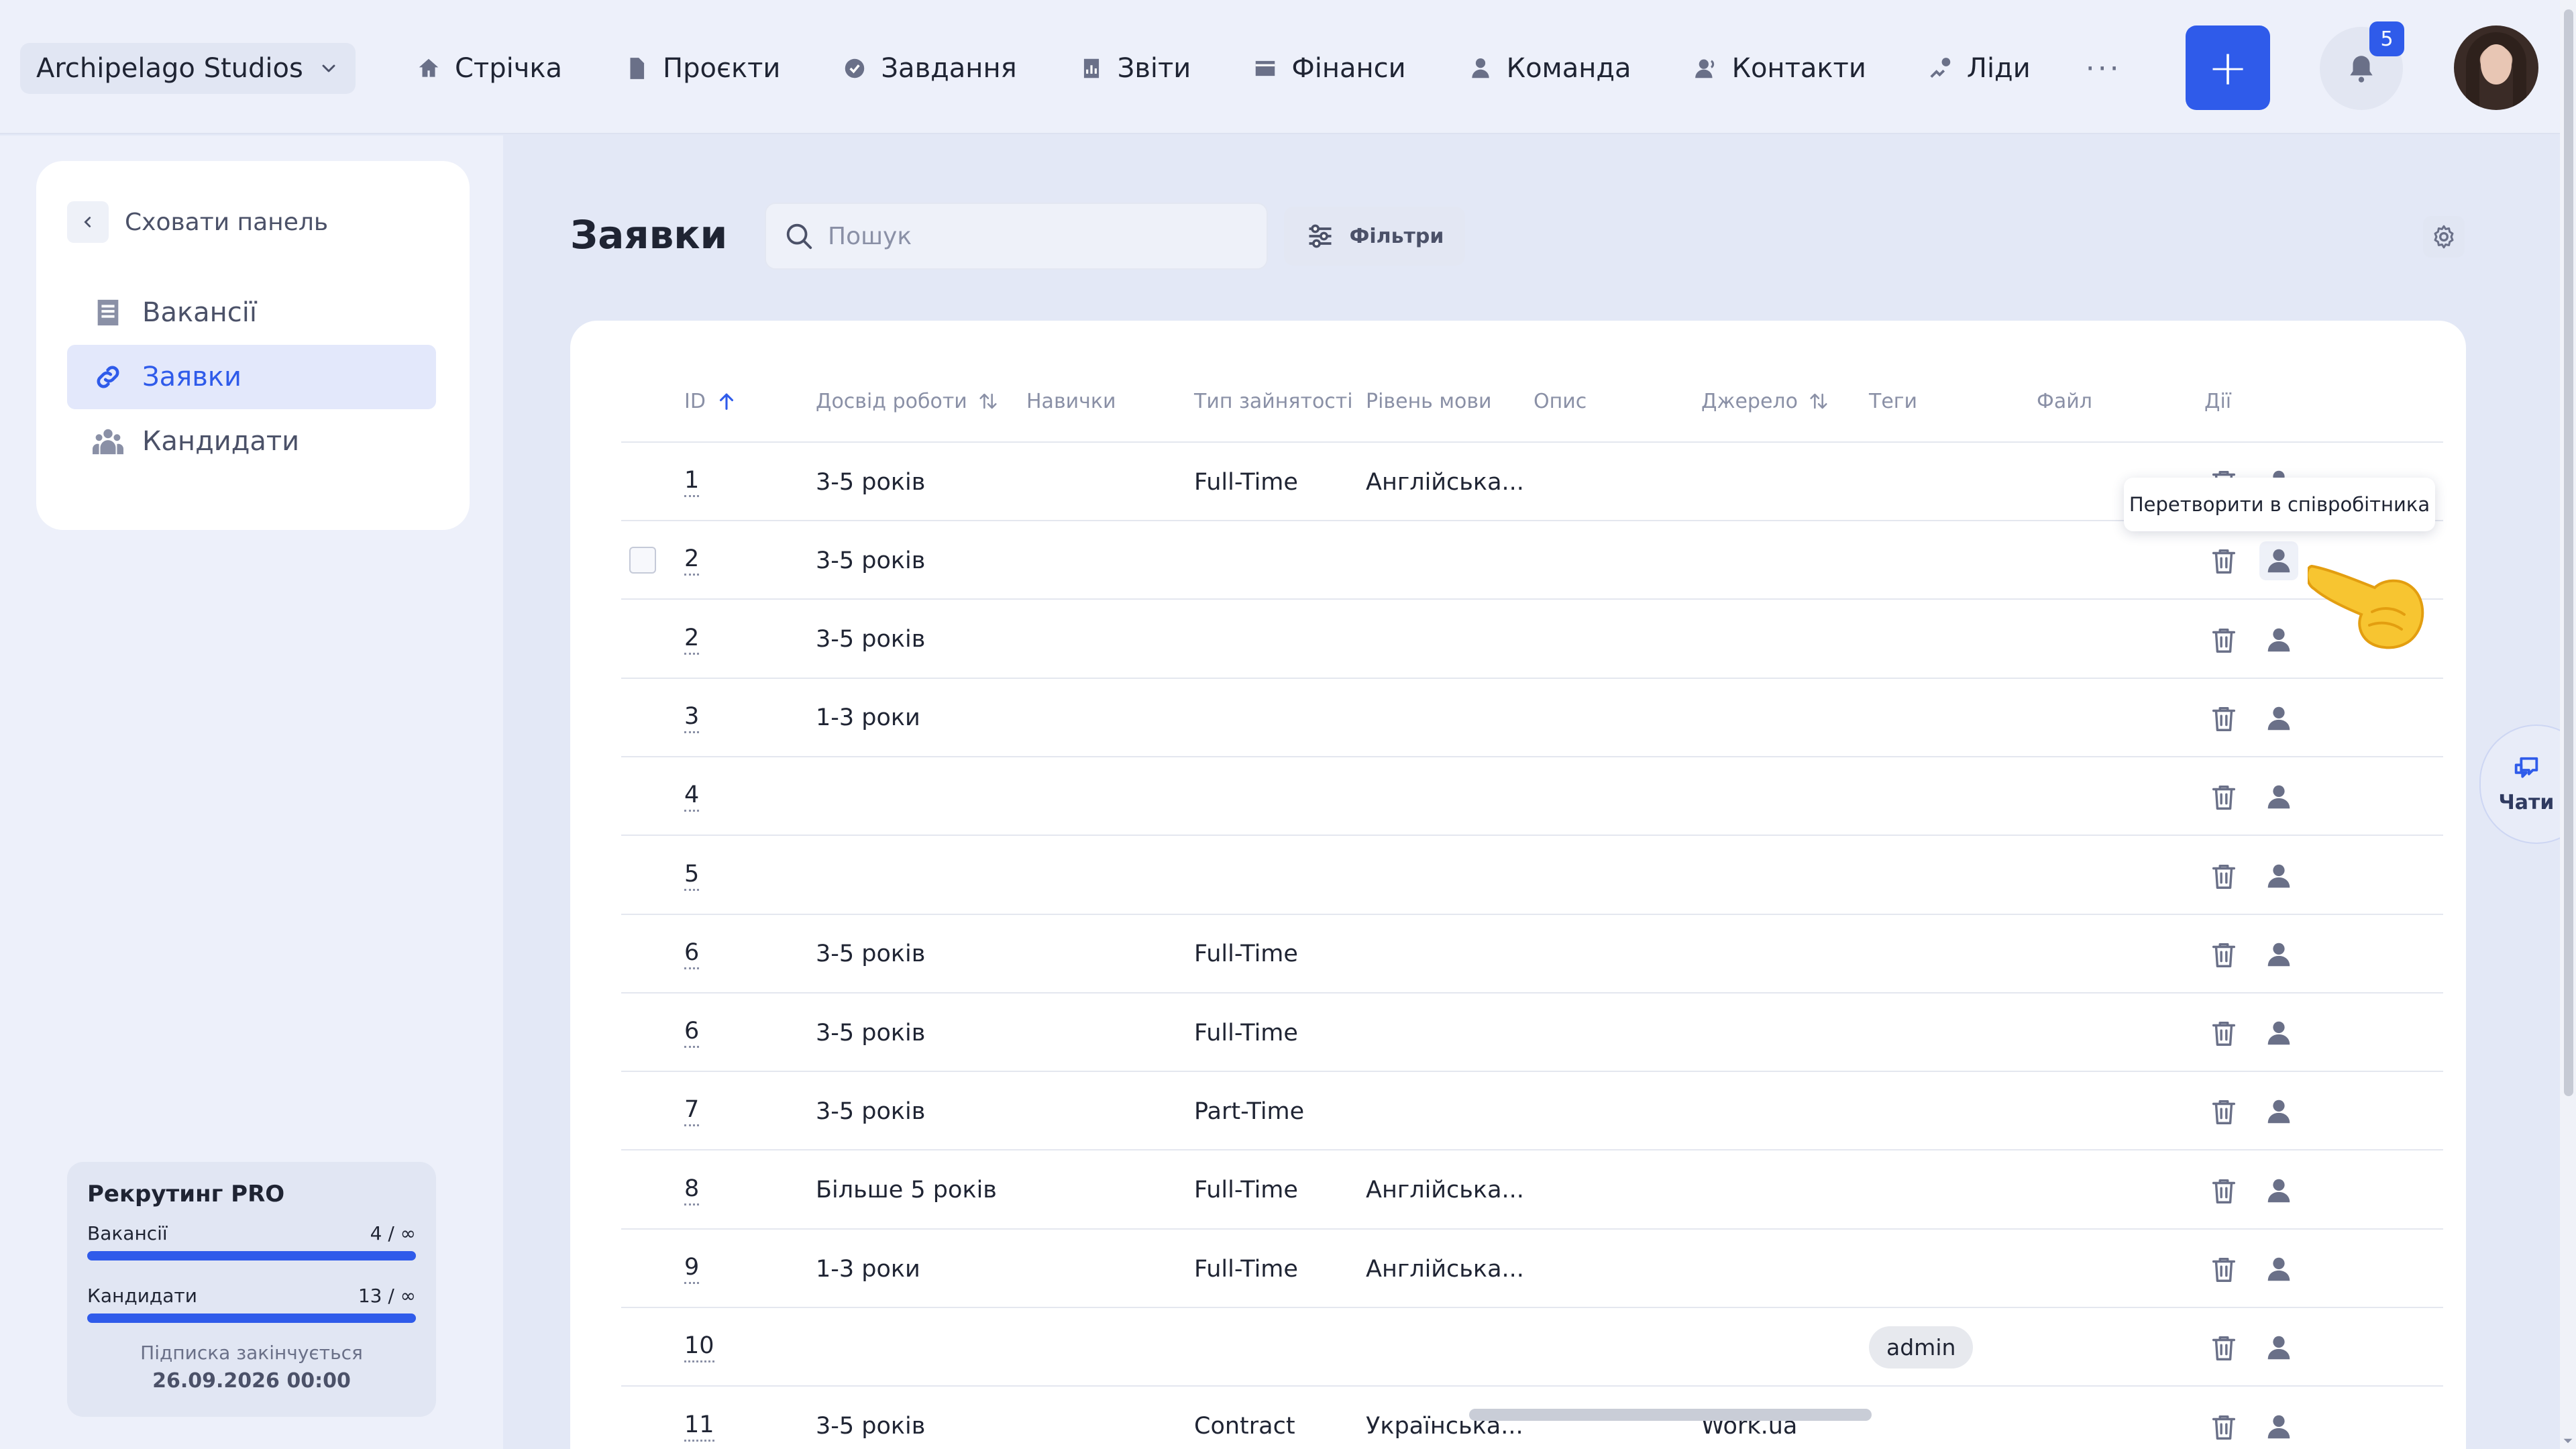 The width and height of the screenshot is (2576, 1449). I want to click on nav-item-tasks: Завдання, so click(929, 68).